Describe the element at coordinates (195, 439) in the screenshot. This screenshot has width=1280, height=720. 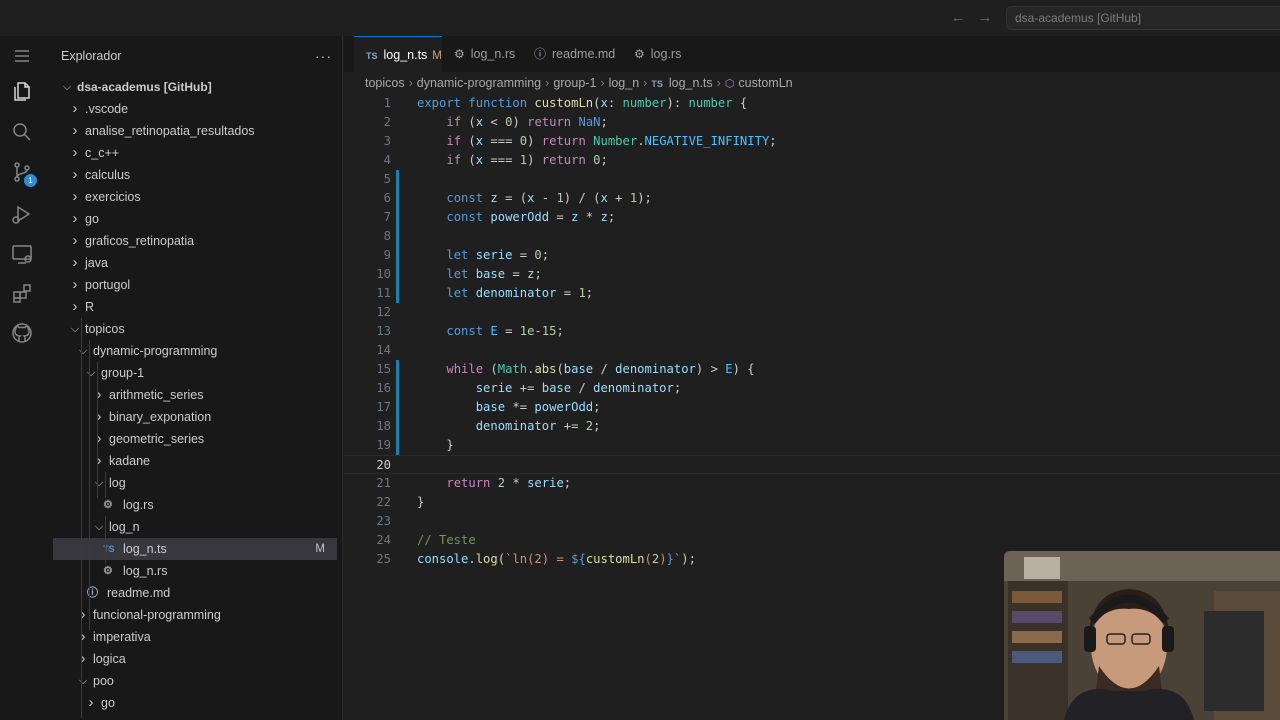
I see `tree-folder: › geometric_series` at that location.